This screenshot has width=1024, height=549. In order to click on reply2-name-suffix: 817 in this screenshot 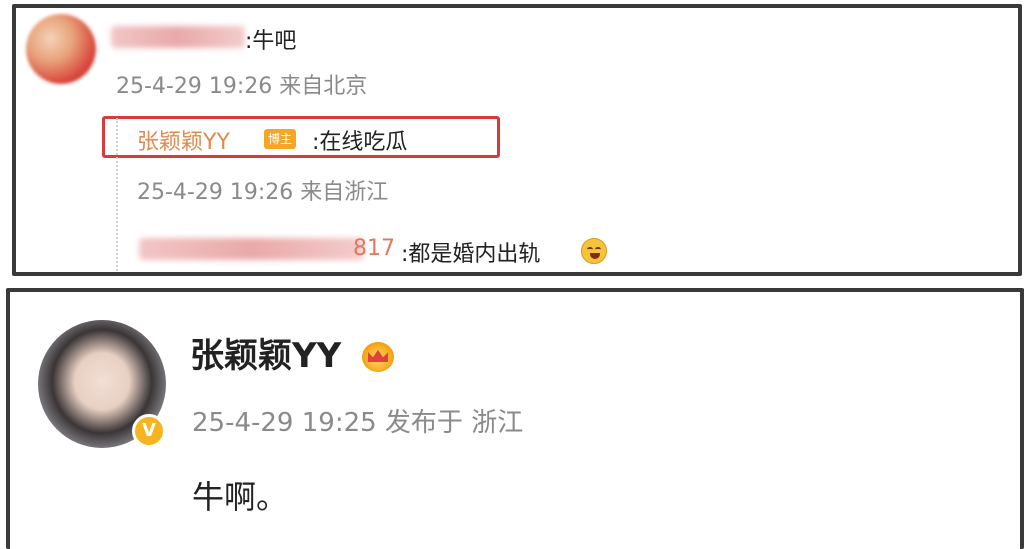, I will do `click(374, 248)`.